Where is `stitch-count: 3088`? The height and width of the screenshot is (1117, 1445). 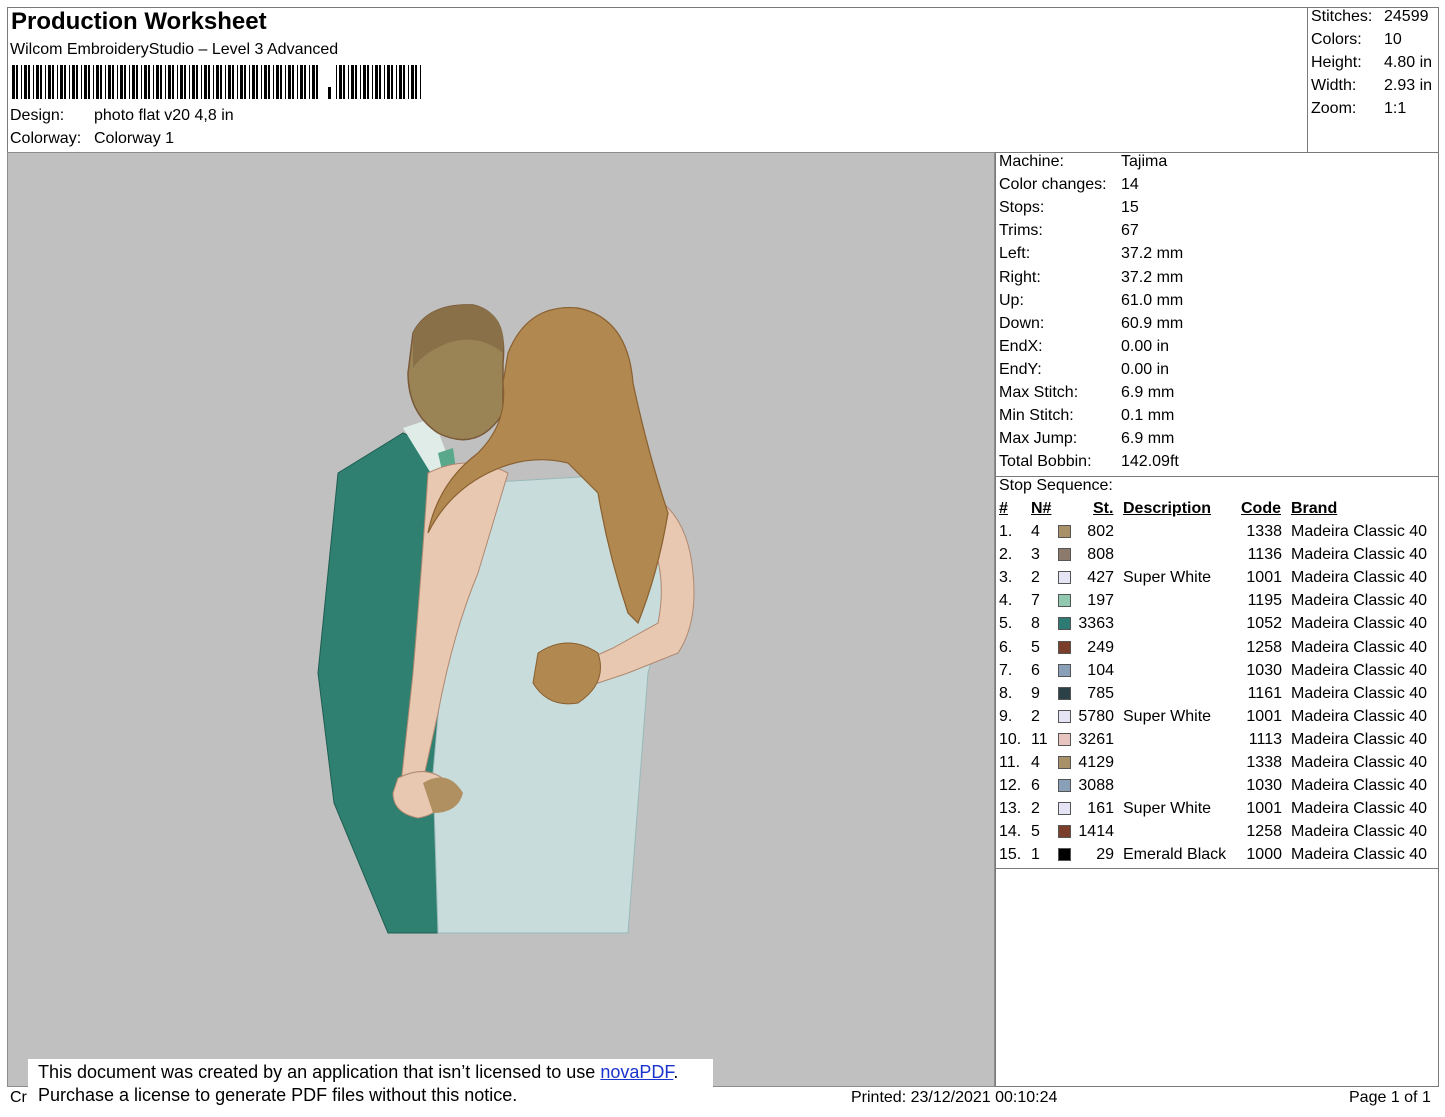 stitch-count: 3088 is located at coordinates (1096, 786).